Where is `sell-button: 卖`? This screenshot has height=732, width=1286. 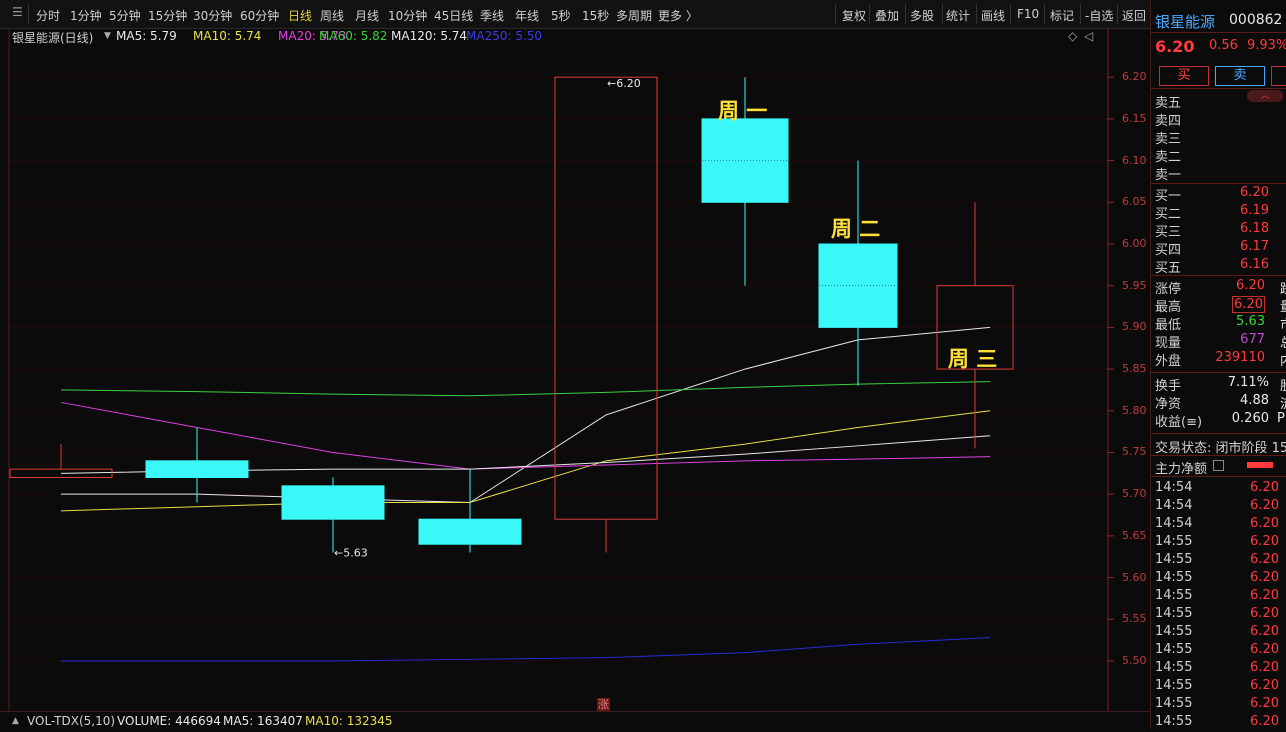
sell-button: 卖 is located at coordinates (1240, 76).